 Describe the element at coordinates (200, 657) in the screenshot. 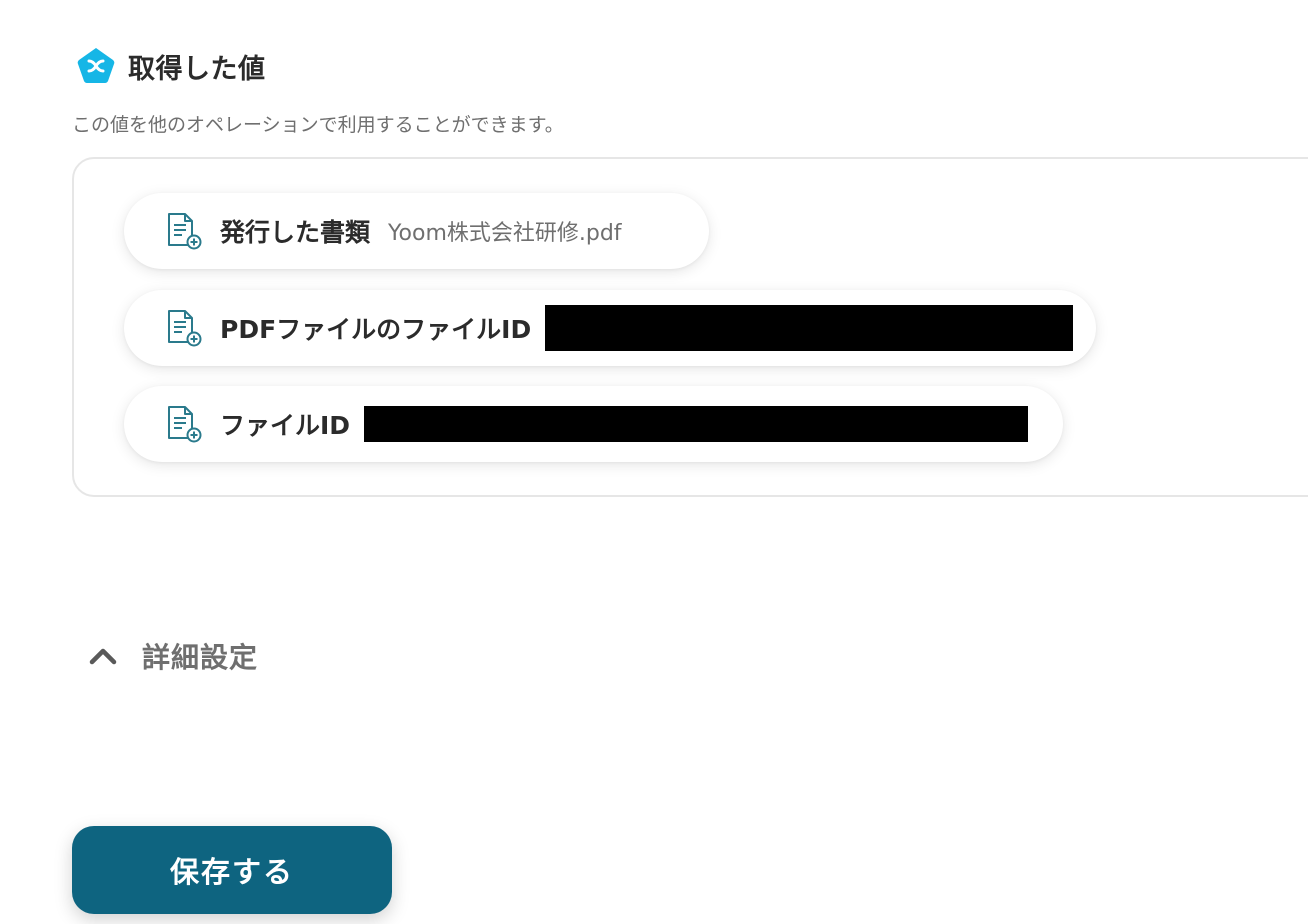

I see `advanced-settings-label: 詳細設定` at that location.